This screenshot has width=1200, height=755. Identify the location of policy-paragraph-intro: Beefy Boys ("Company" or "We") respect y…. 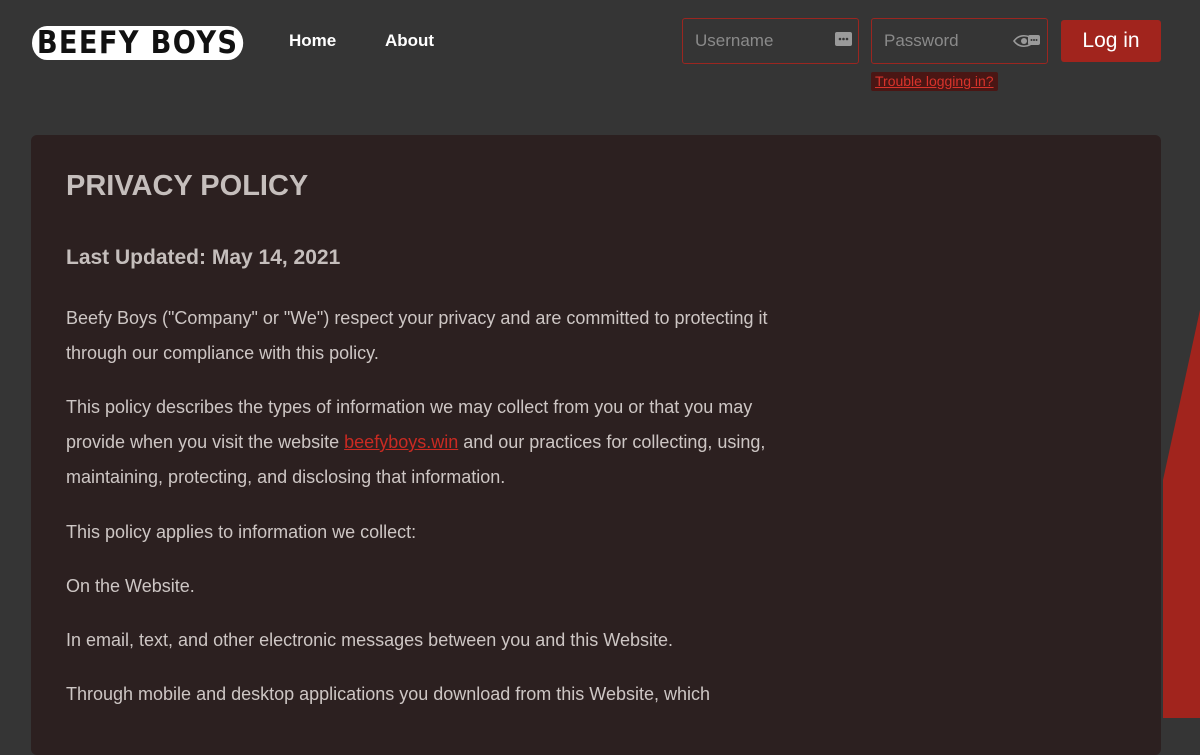
(417, 335).